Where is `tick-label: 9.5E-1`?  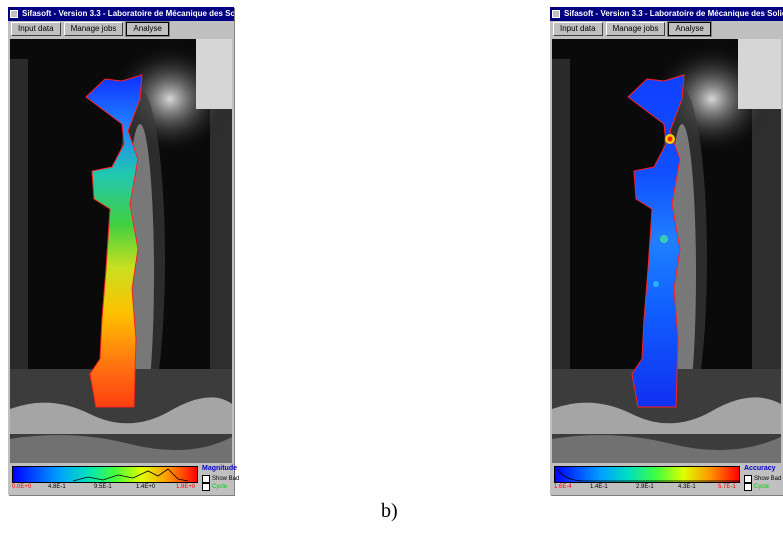 tick-label: 9.5E-1 is located at coordinates (103, 487).